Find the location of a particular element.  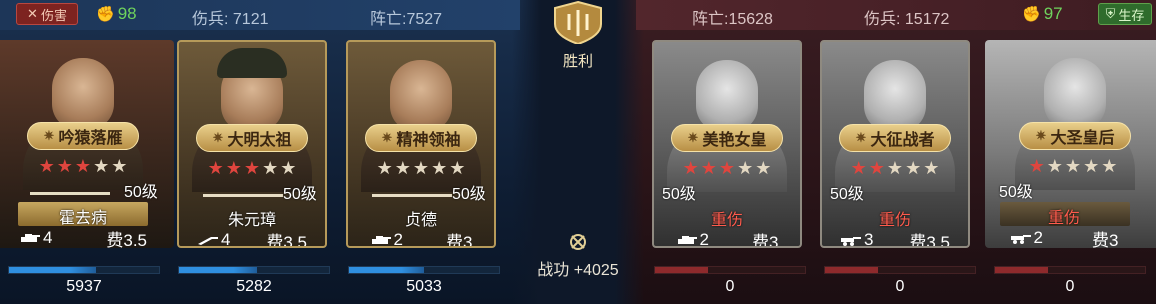

rifle-icon is located at coordinates (207, 241).